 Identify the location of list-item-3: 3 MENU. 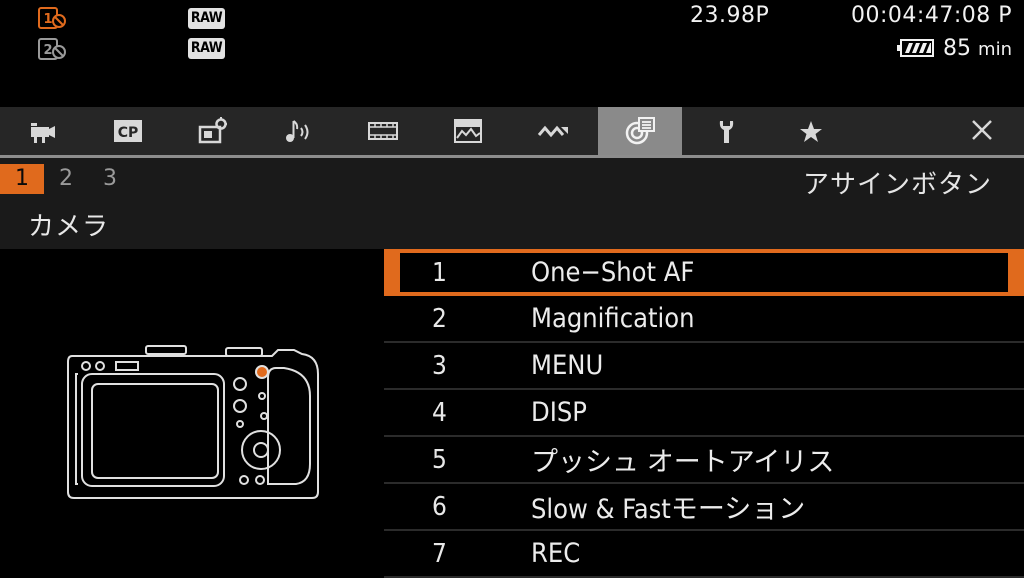
(704, 366).